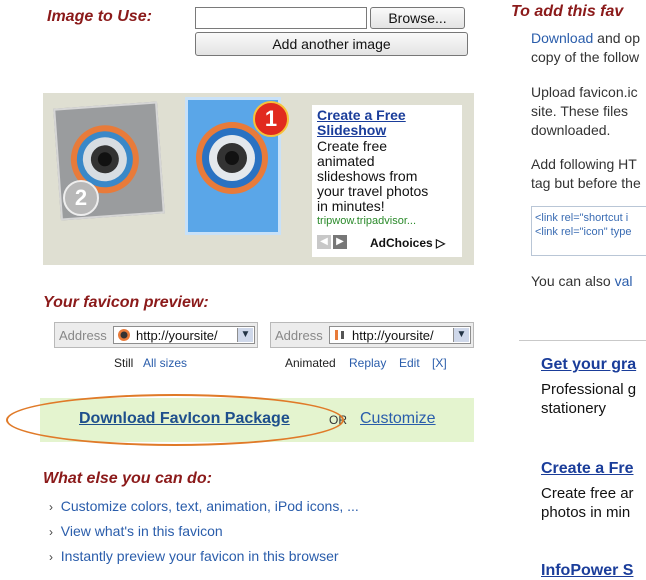 The image size is (646, 580). What do you see at coordinates (587, 469) in the screenshot?
I see `ad-link-2: Create a Fre` at bounding box center [587, 469].